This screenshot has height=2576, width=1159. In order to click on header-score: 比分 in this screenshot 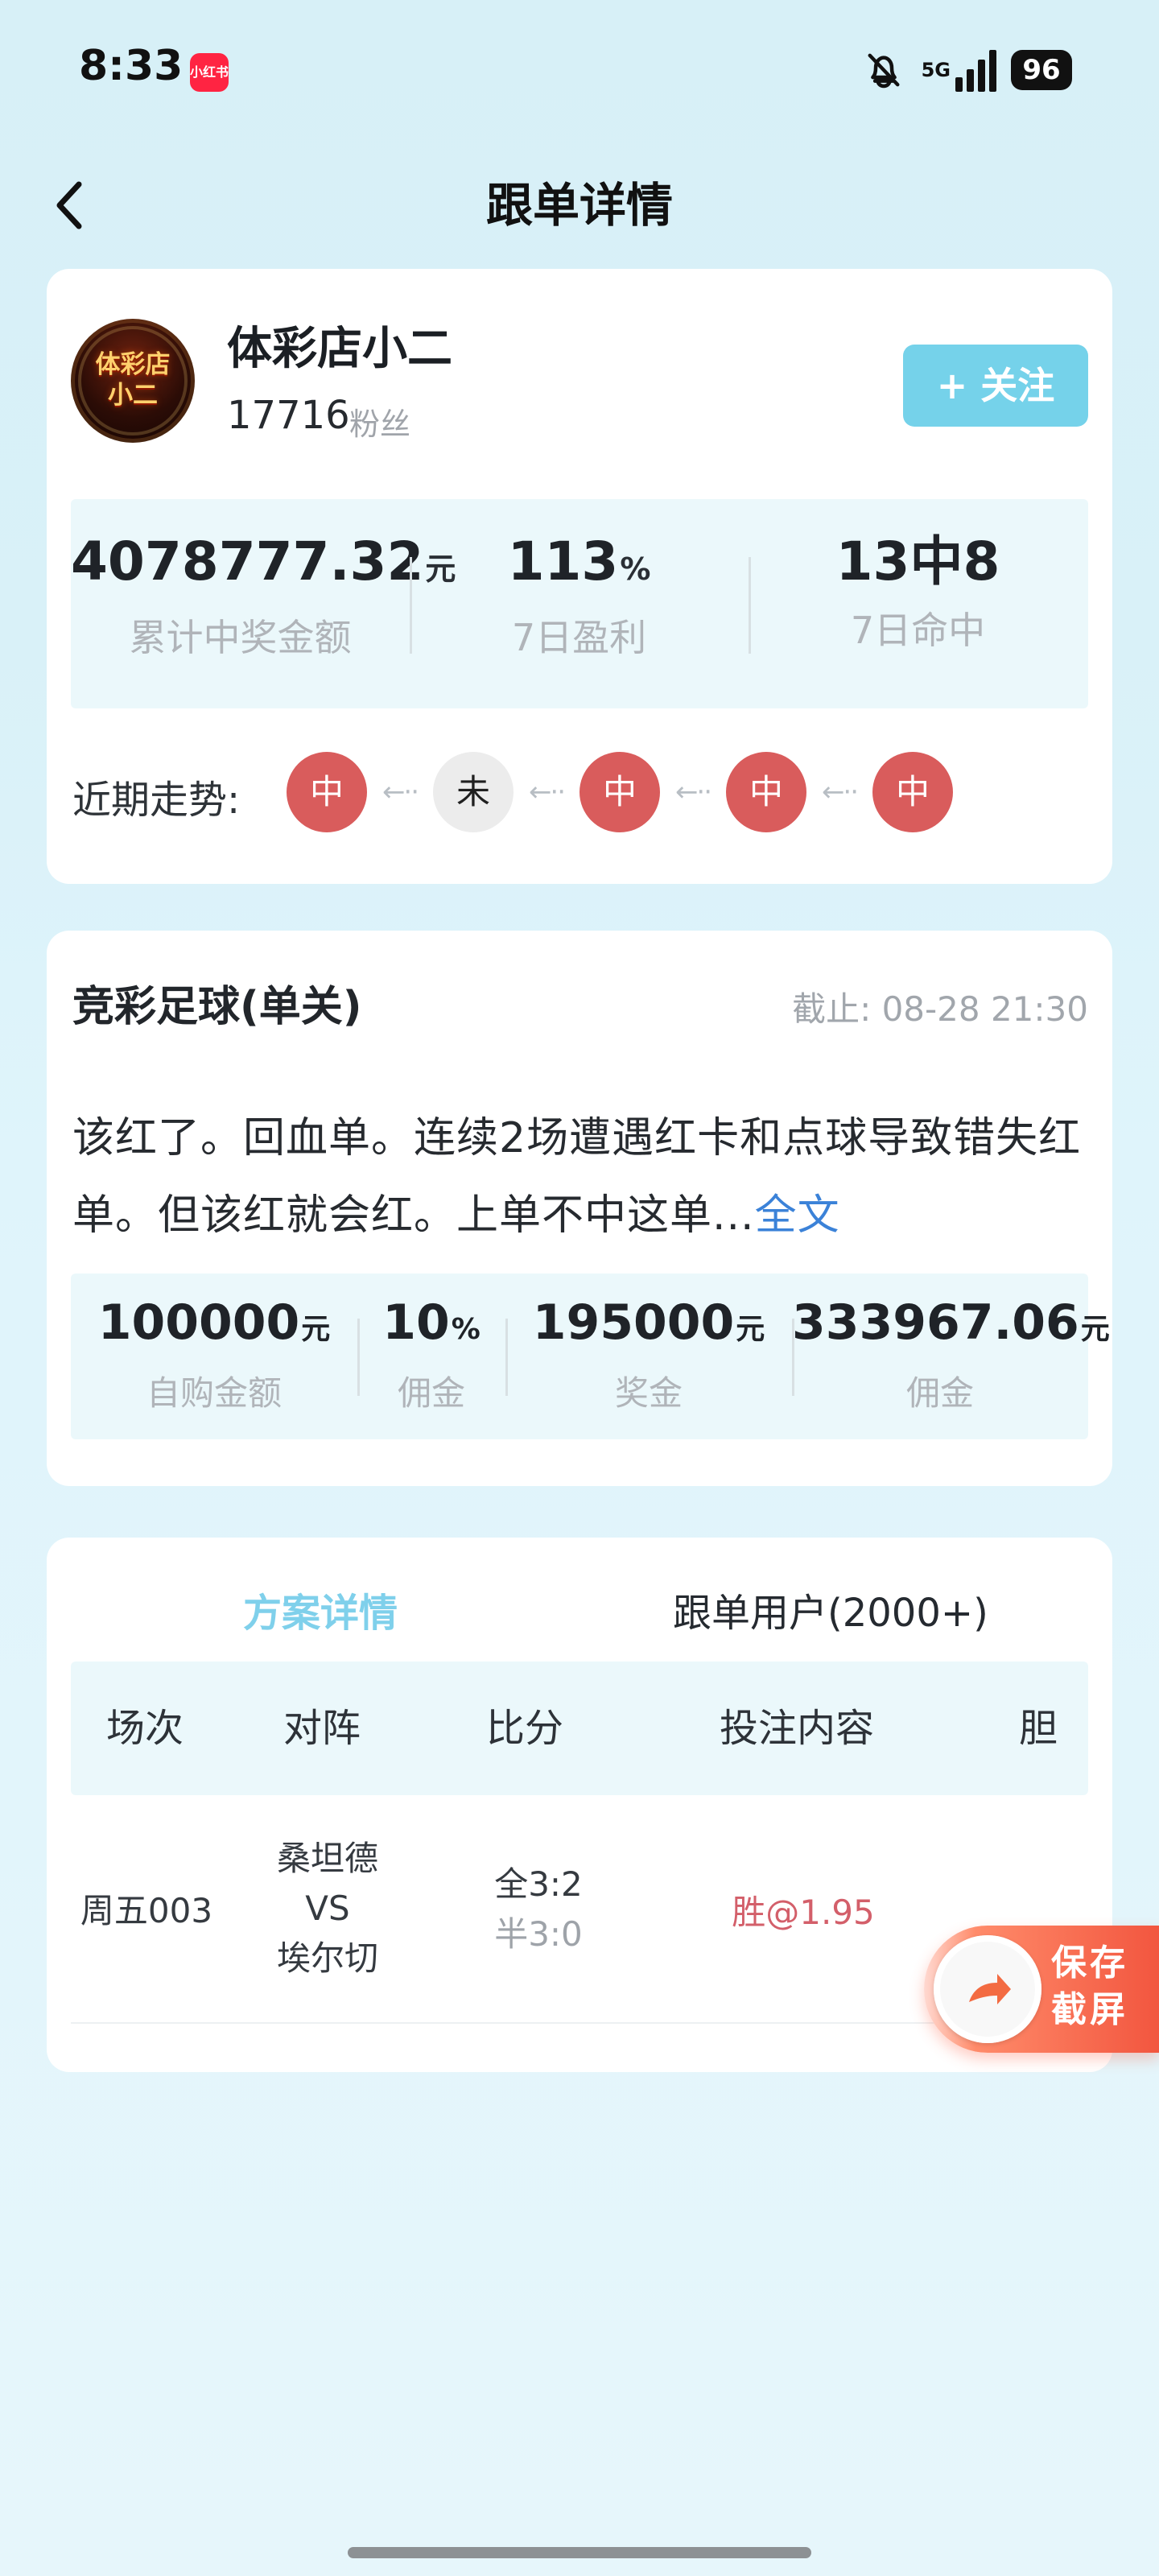, I will do `click(525, 1728)`.